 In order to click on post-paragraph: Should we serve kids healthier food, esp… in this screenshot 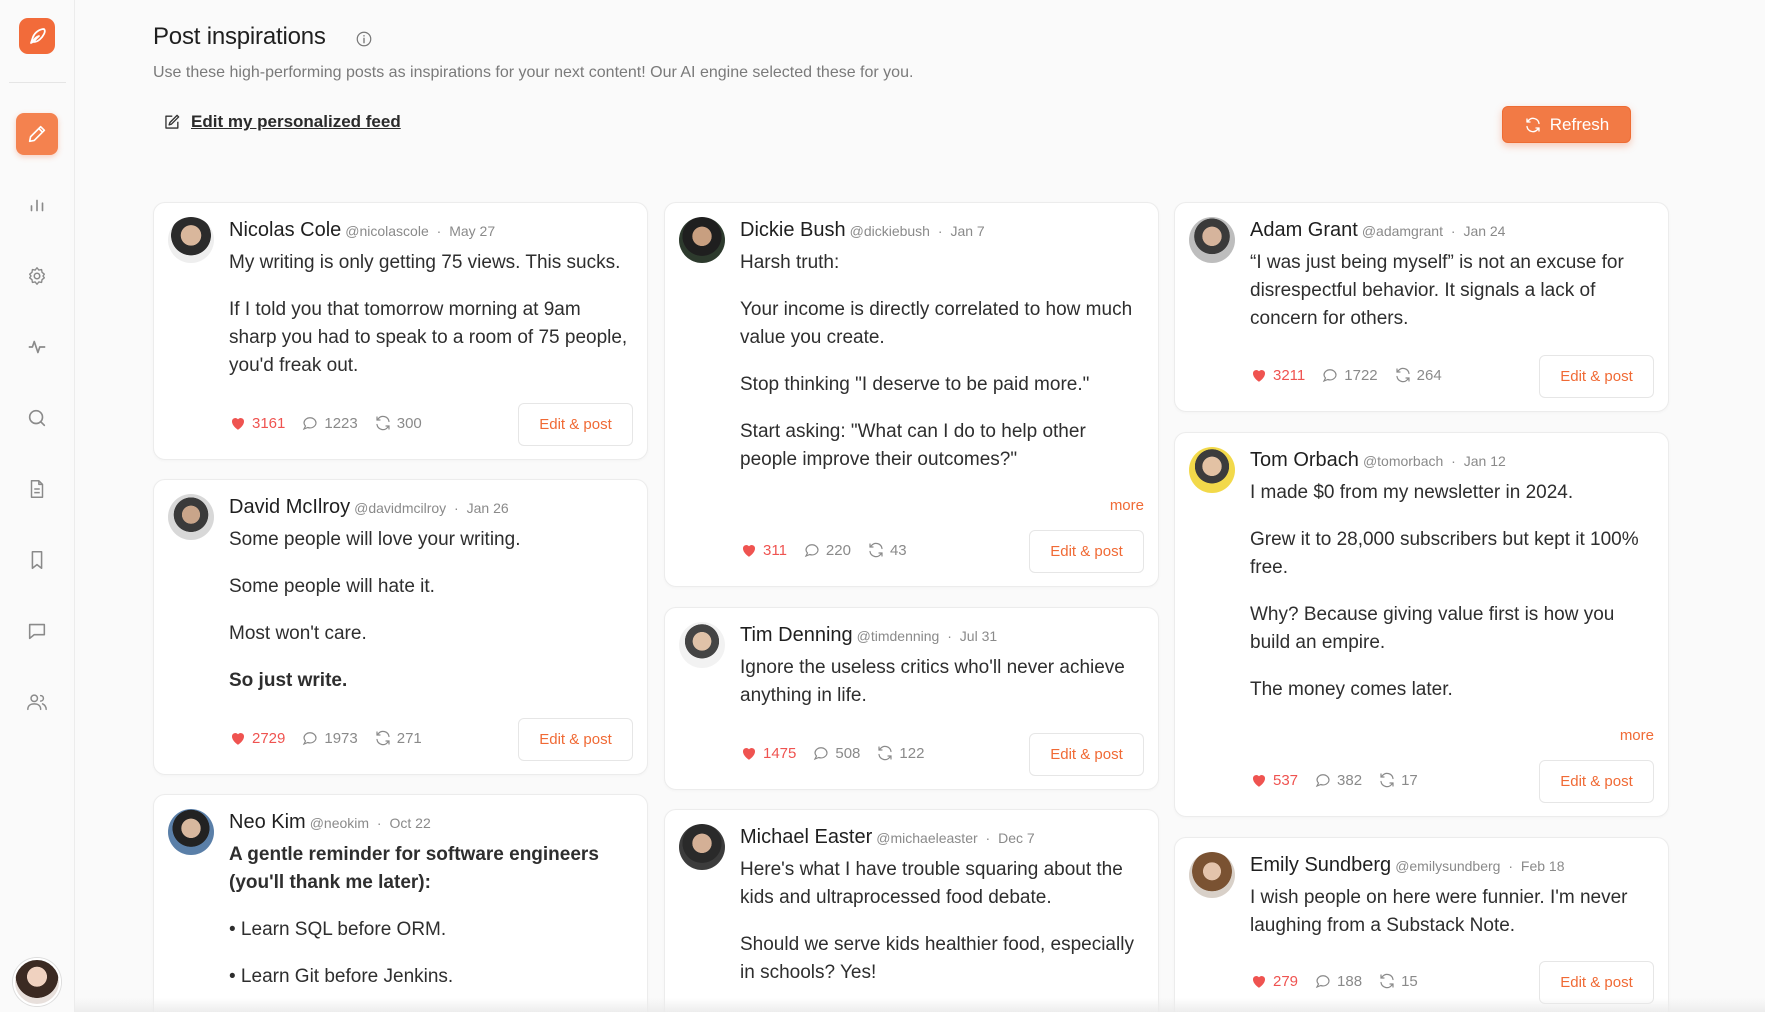, I will do `click(937, 958)`.